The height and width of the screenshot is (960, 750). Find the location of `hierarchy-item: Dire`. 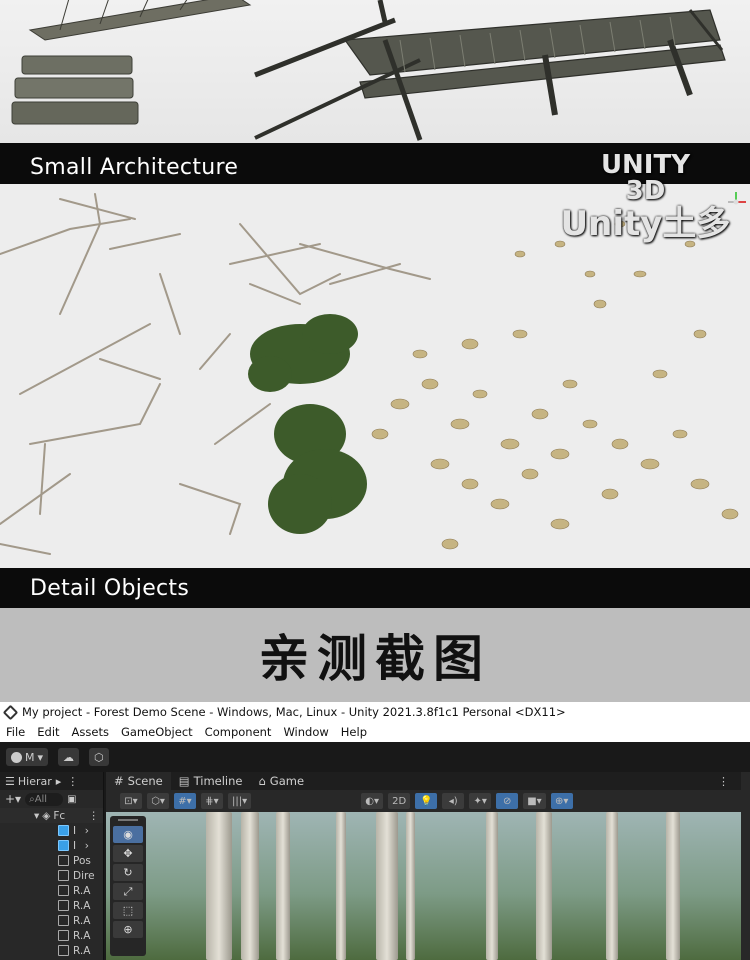

hierarchy-item: Dire is located at coordinates (51, 875).